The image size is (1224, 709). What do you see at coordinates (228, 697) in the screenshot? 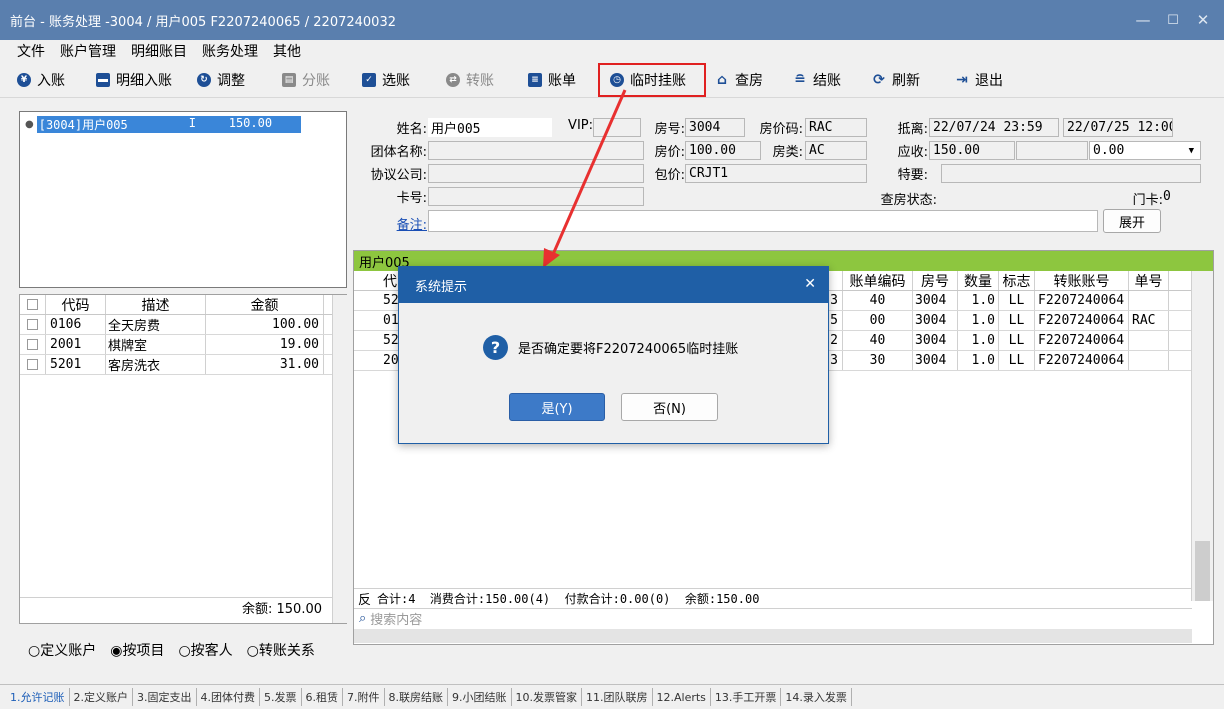
I see `tab-4: 4.团体付费` at bounding box center [228, 697].